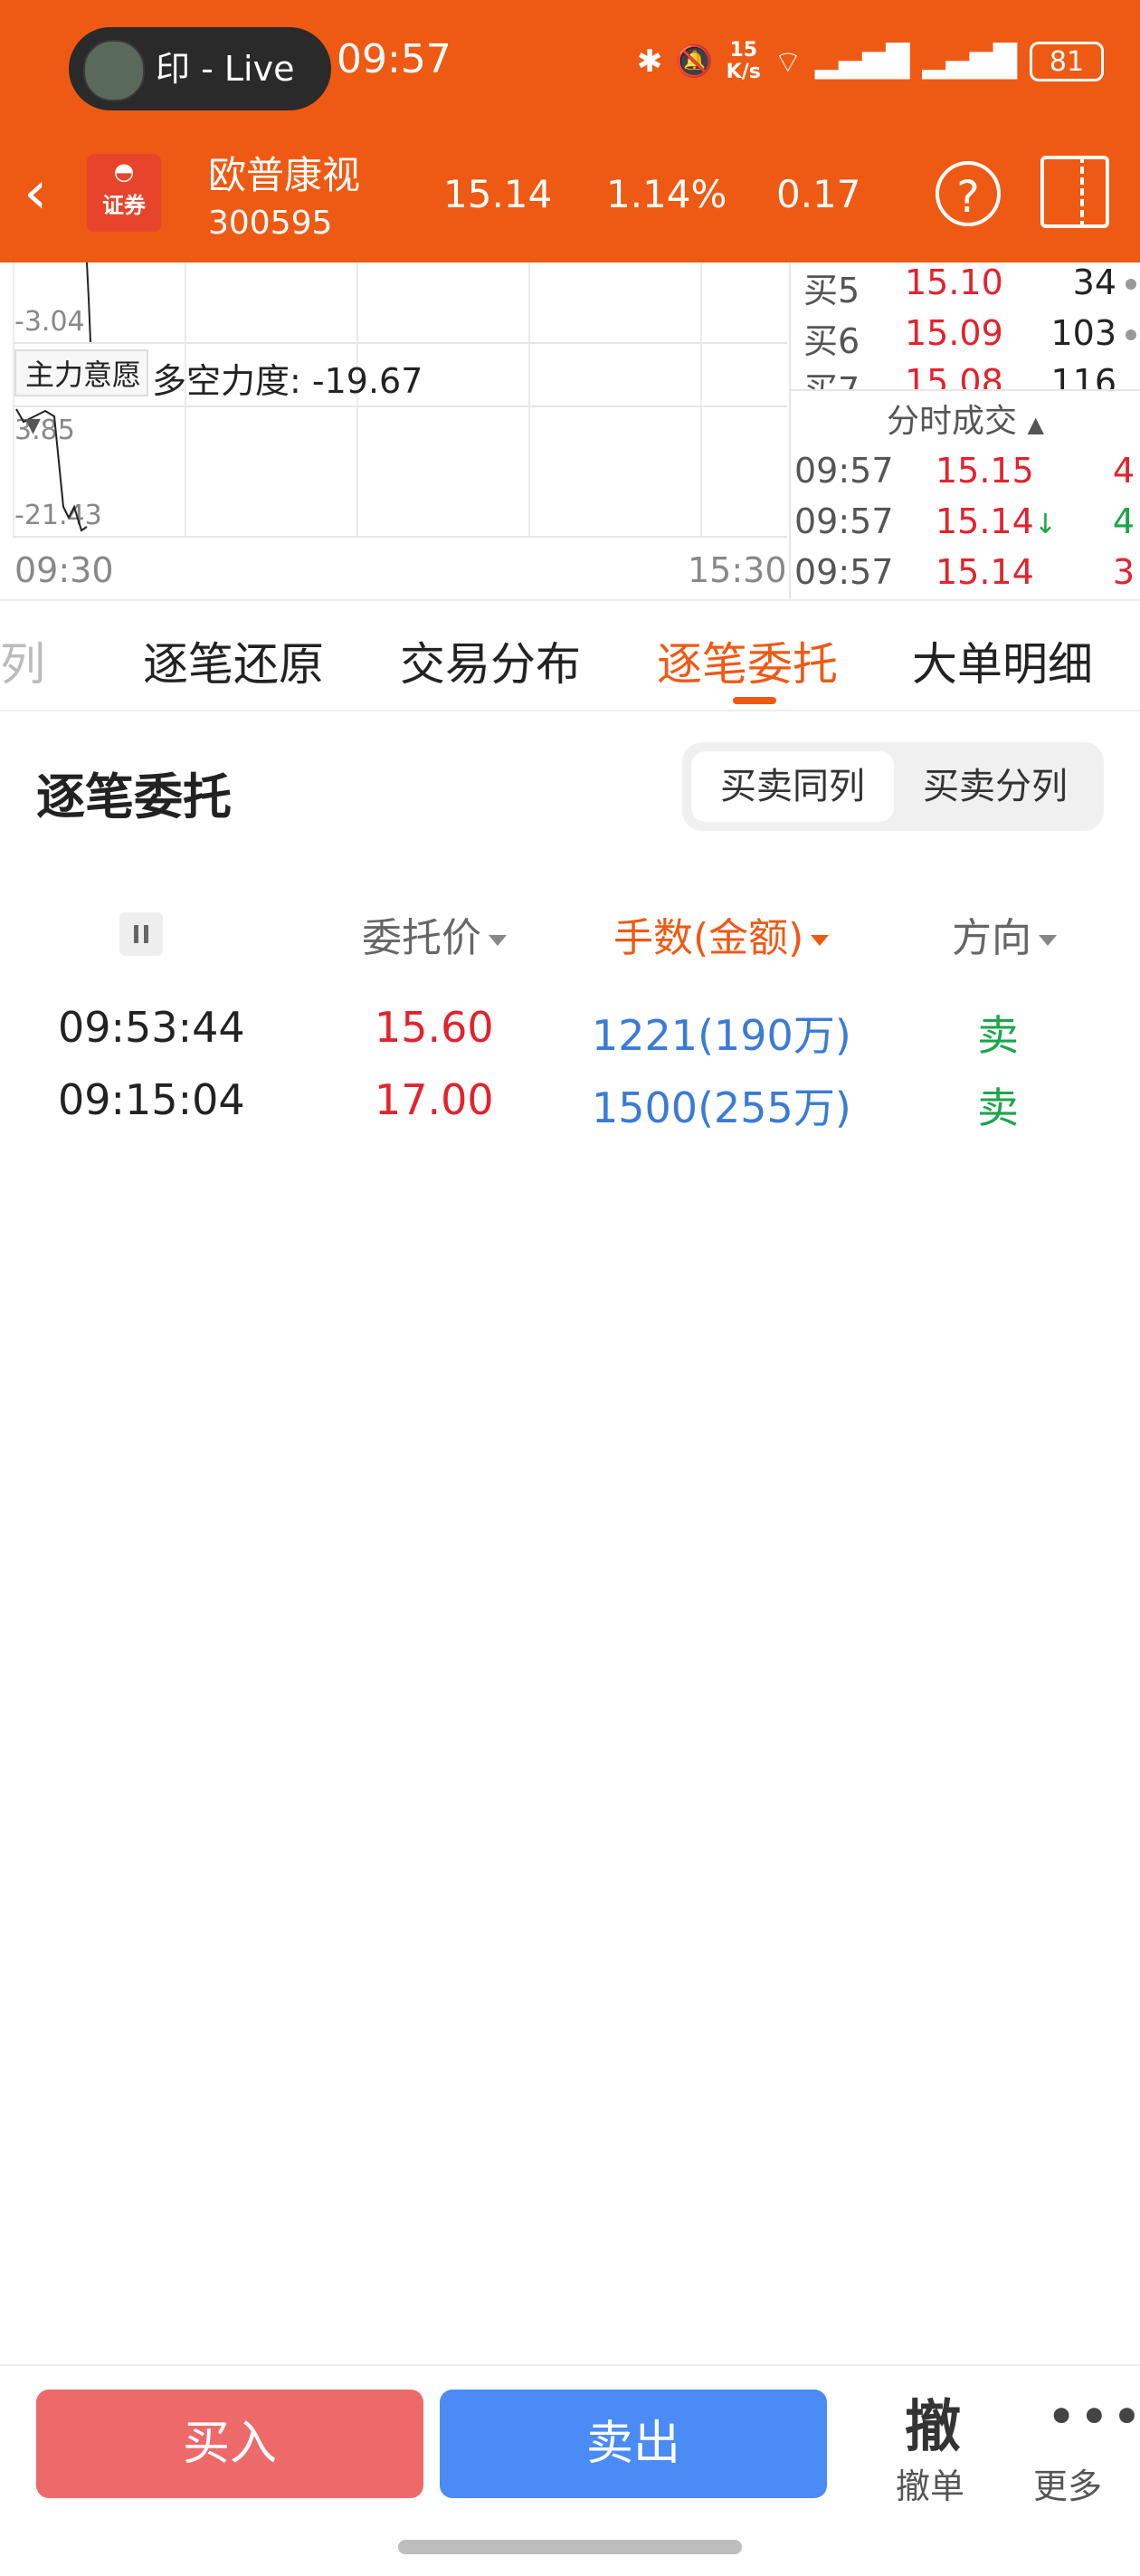  I want to click on more-icon: •••, so click(1093, 2417).